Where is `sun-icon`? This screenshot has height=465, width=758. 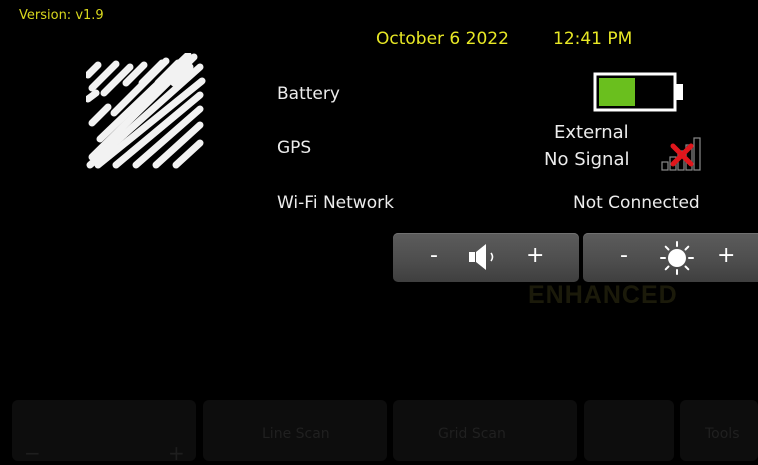 sun-icon is located at coordinates (677, 258).